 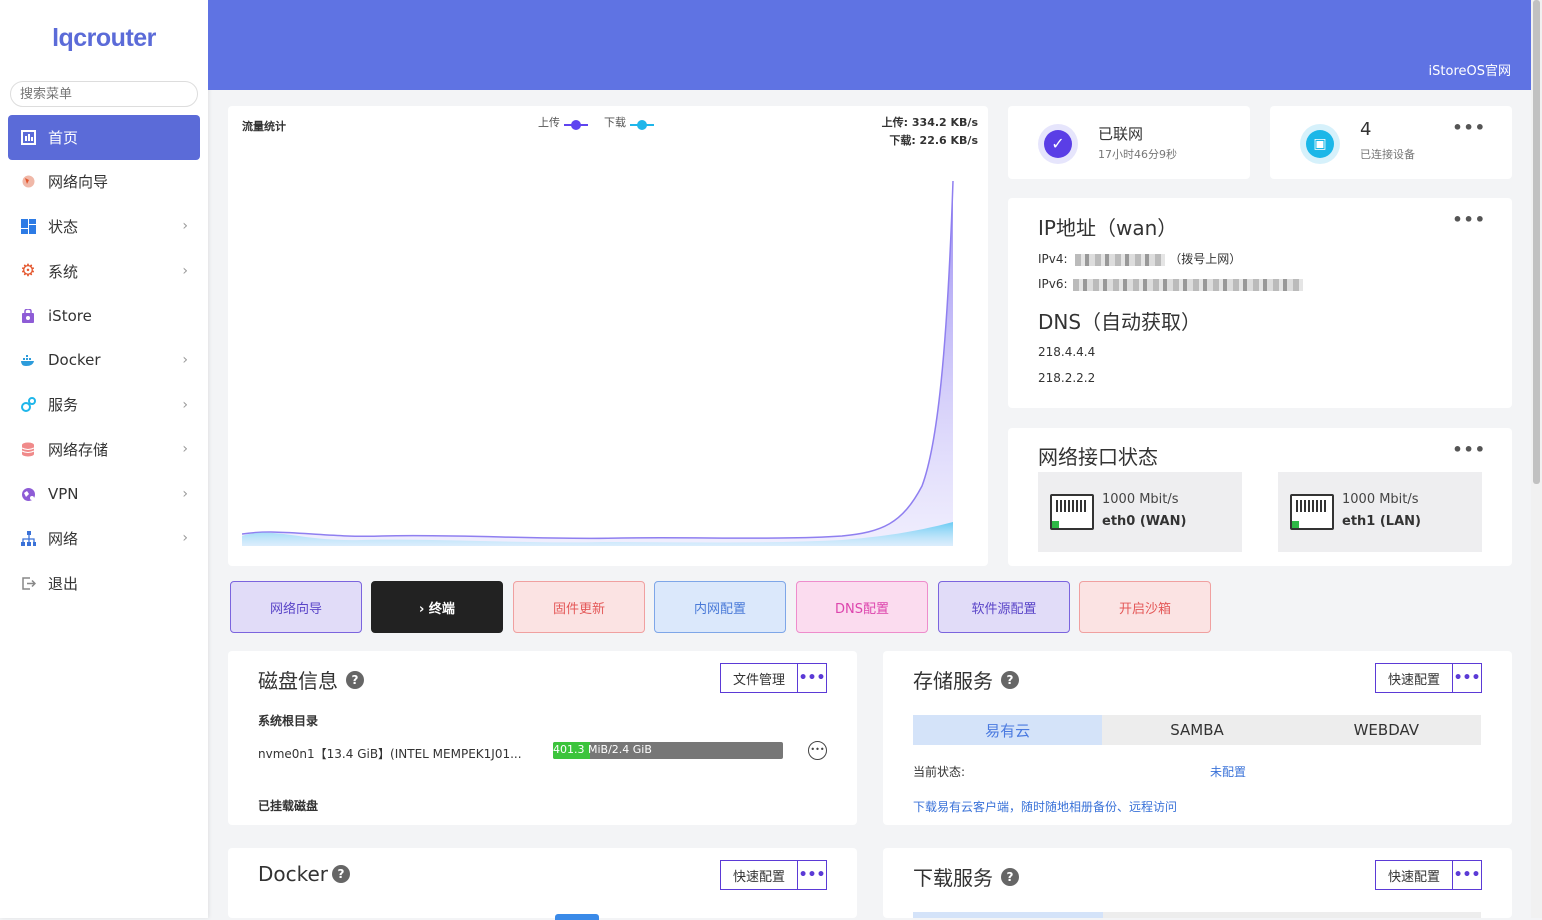 What do you see at coordinates (933, 140) in the screenshot?
I see `download-rate: 下载: 22.6 KB/s` at bounding box center [933, 140].